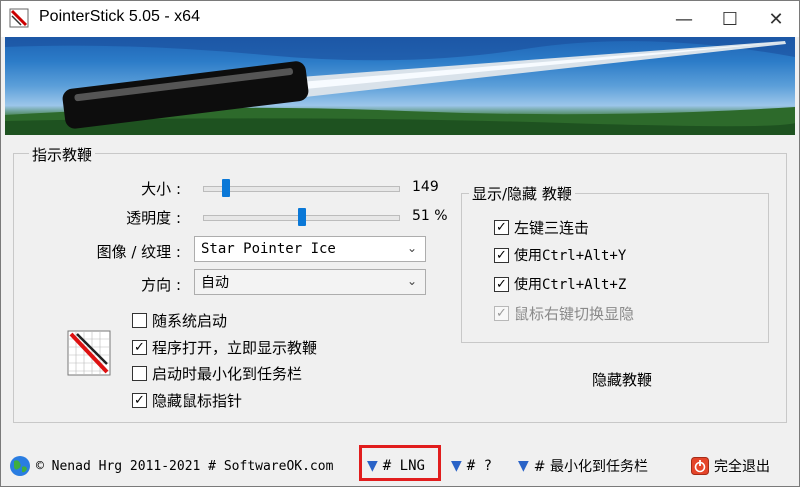  Describe the element at coordinates (20, 466) in the screenshot. I see `globe-icon` at that location.